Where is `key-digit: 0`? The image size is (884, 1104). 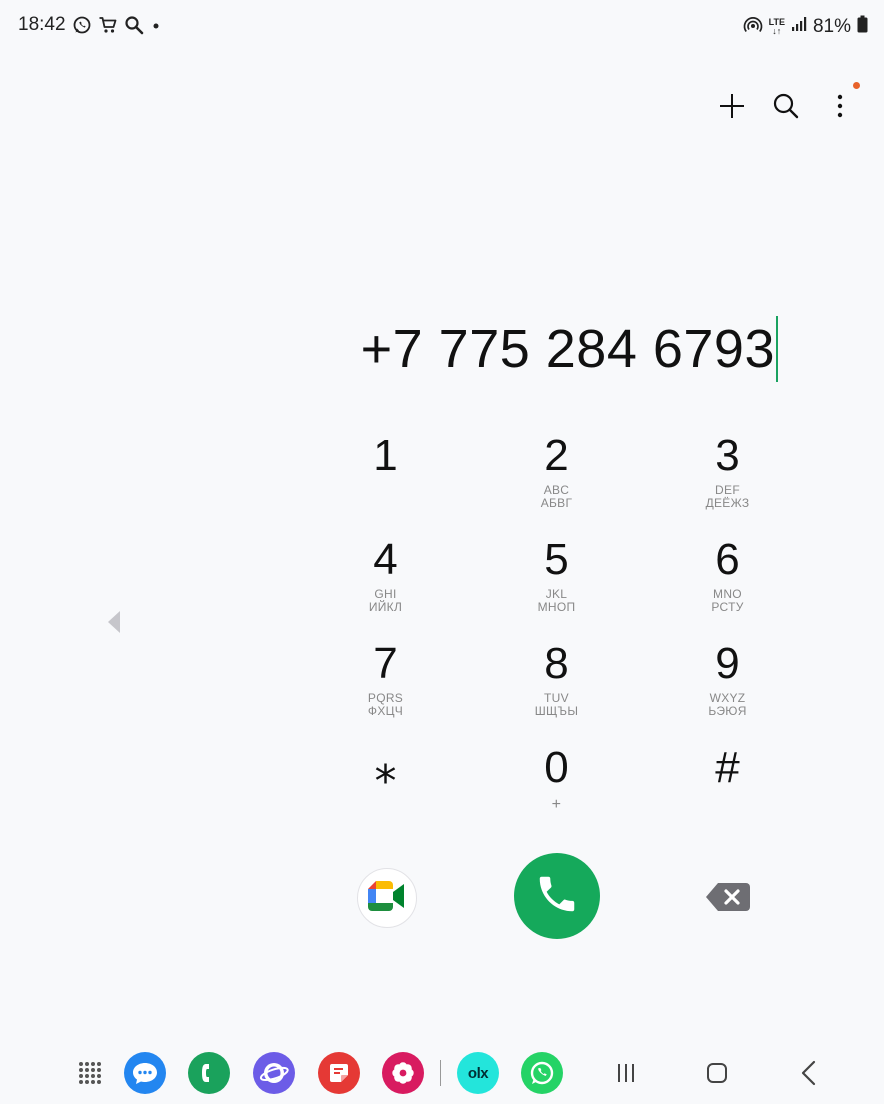 key-digit: 0 is located at coordinates (556, 767).